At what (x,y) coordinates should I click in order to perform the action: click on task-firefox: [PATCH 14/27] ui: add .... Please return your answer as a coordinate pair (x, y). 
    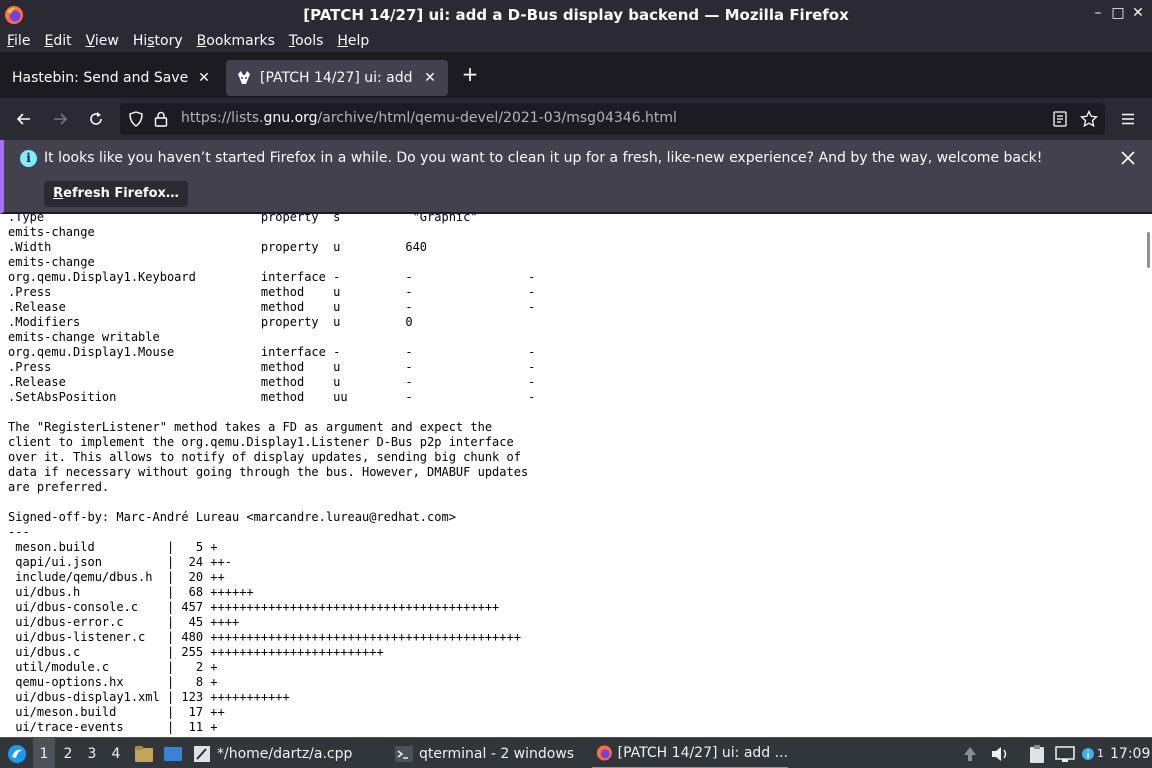
    Looking at the image, I should click on (690, 753).